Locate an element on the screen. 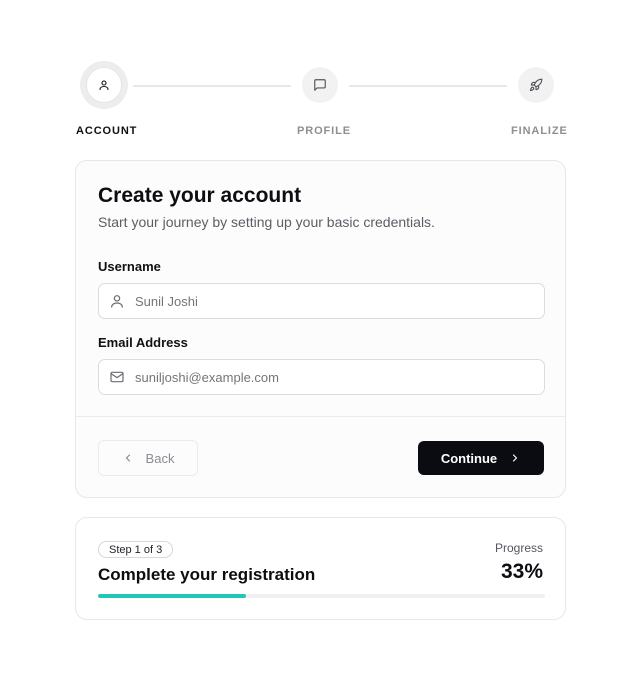  step-finalize-indicator is located at coordinates (536, 85).